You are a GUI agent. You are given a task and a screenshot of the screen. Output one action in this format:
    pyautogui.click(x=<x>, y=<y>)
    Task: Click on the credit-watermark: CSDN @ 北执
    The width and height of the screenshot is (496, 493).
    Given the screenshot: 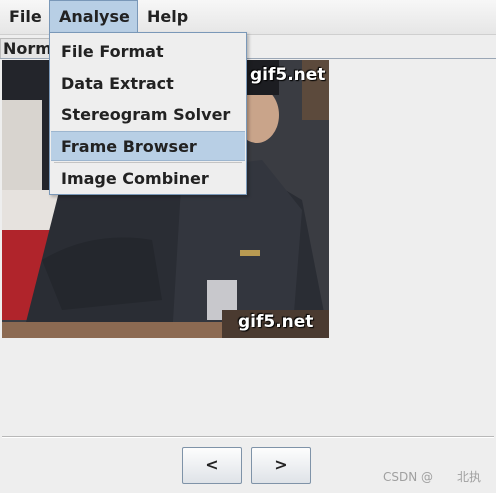 What is the action you would take?
    pyautogui.click(x=432, y=477)
    